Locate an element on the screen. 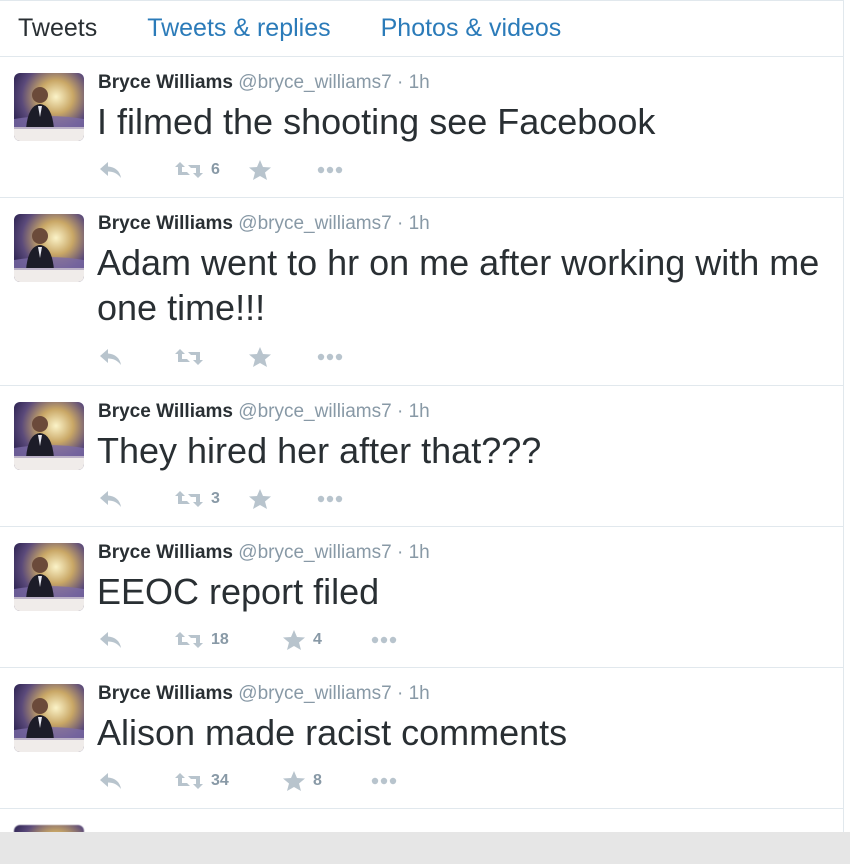 The height and width of the screenshot is (864, 850). tweet-actions: 3 is located at coordinates (221, 499).